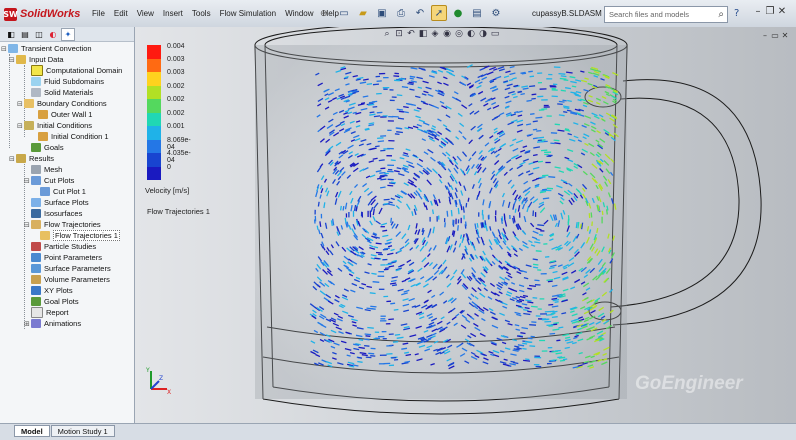 This screenshot has width=796, height=440. What do you see at coordinates (459, 34) in the screenshot?
I see `hide-show-items-icon: ◎` at bounding box center [459, 34].